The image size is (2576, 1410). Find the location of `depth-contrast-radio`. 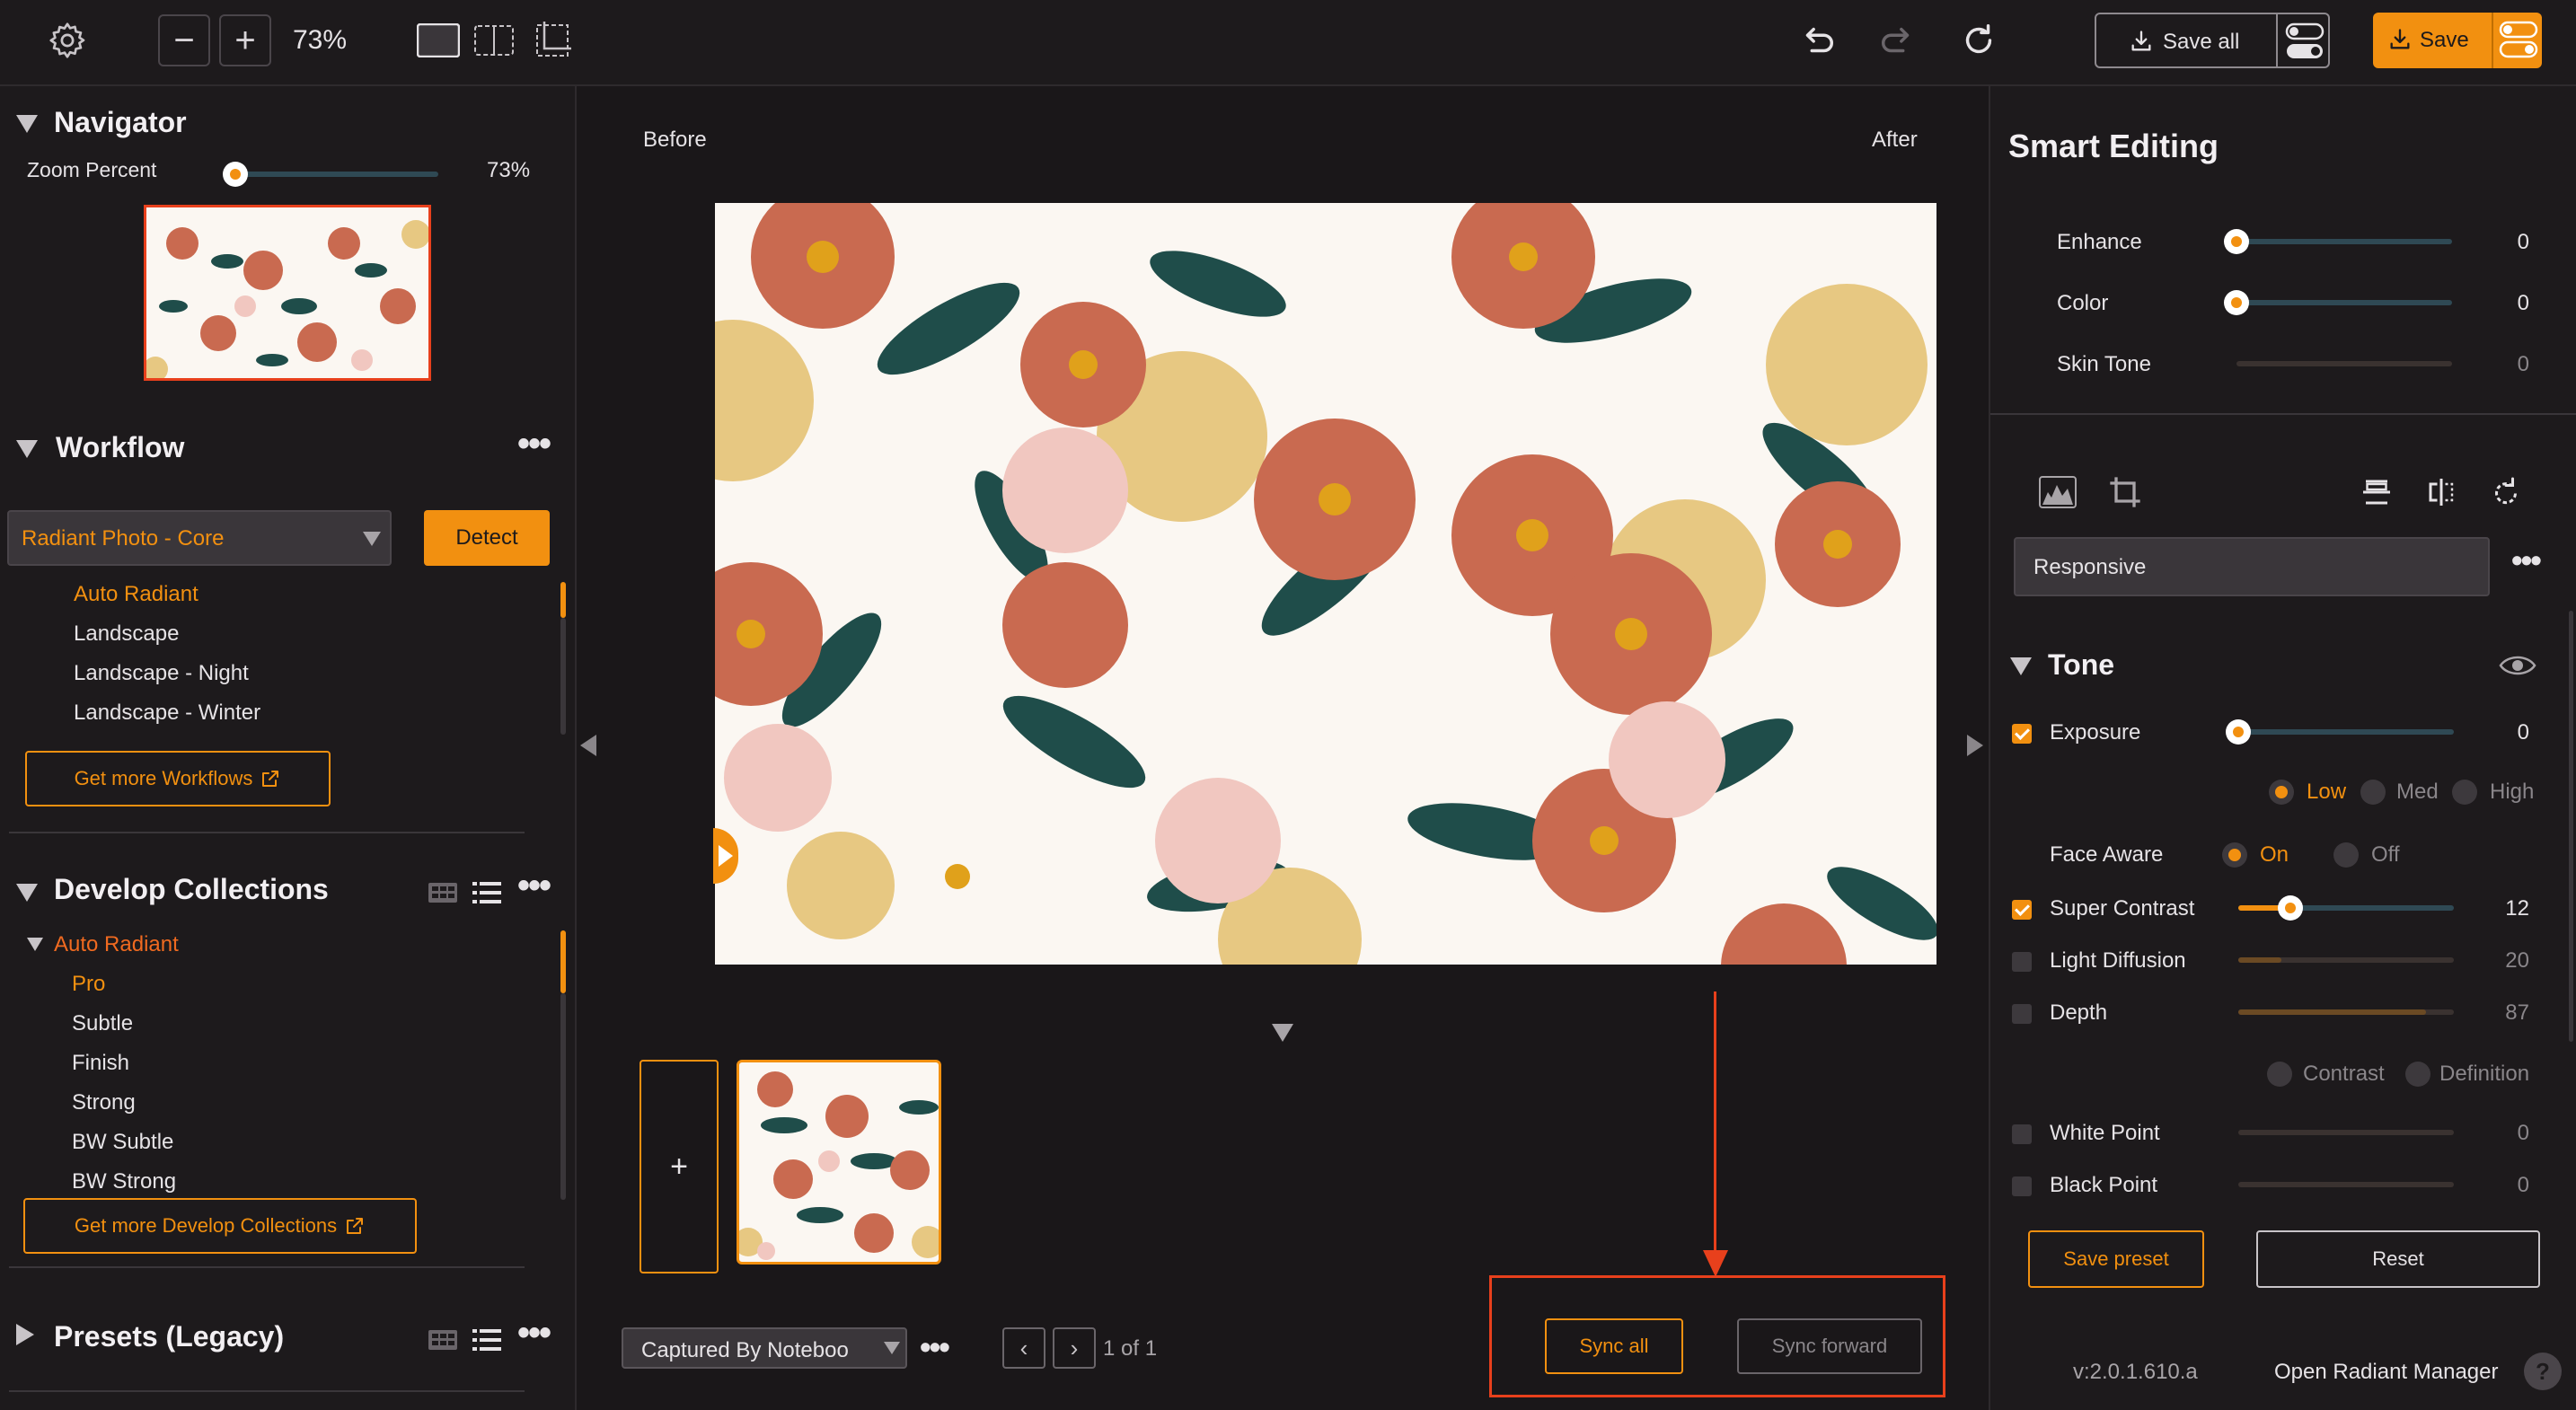

depth-contrast-radio is located at coordinates (2279, 1074).